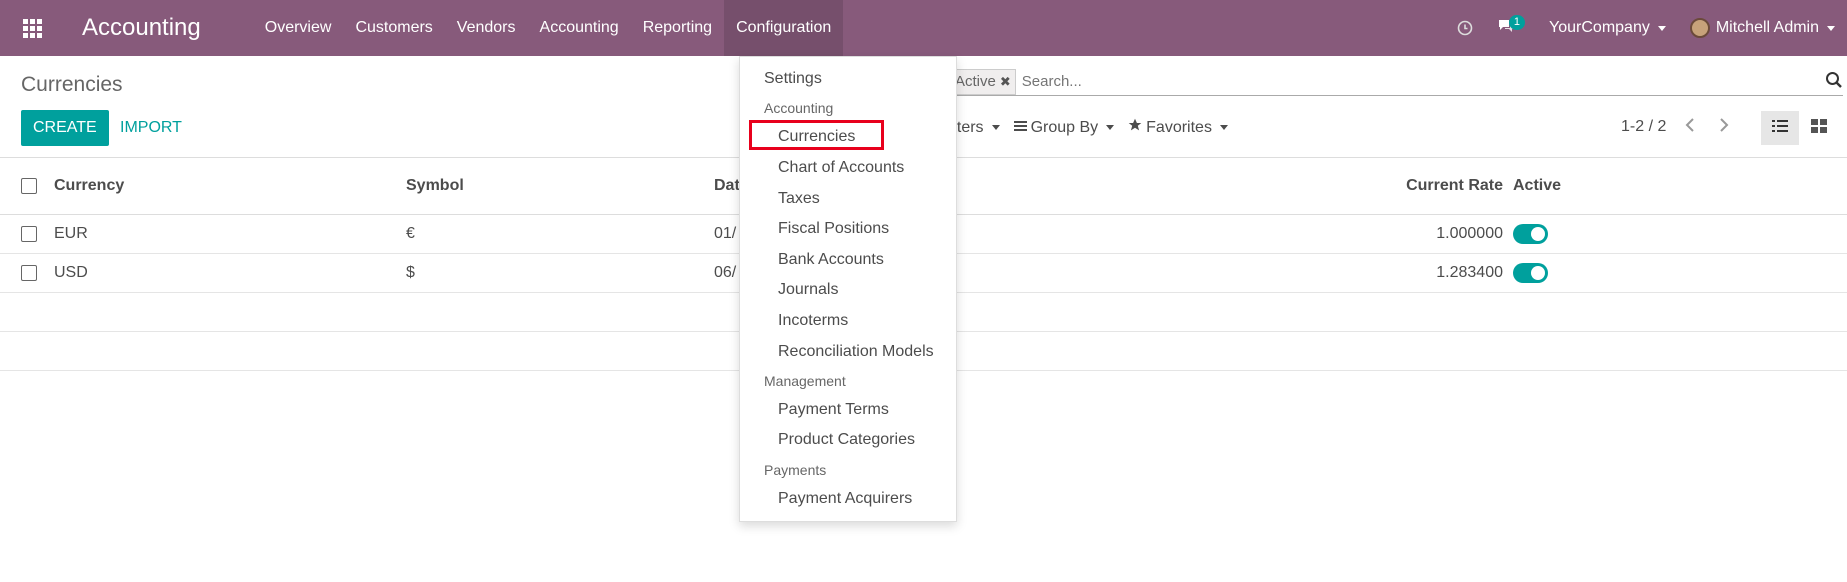 This screenshot has height=582, width=1847. What do you see at coordinates (1465, 28) in the screenshot?
I see `activity-clock-icon` at bounding box center [1465, 28].